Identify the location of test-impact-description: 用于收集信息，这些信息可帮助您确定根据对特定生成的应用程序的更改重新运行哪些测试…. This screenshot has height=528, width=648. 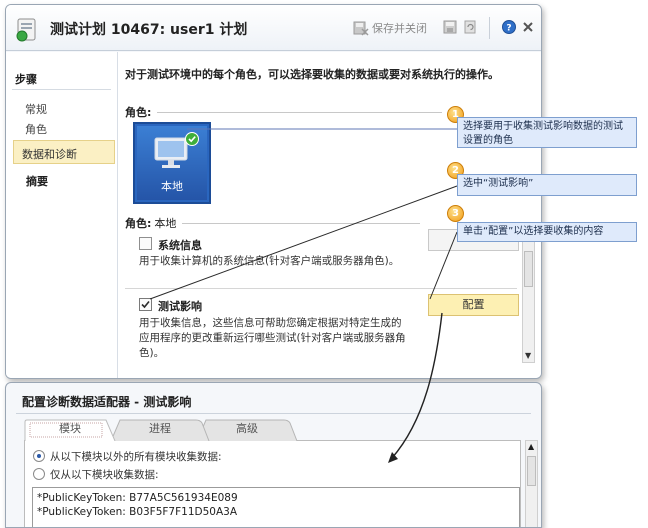
(272, 338).